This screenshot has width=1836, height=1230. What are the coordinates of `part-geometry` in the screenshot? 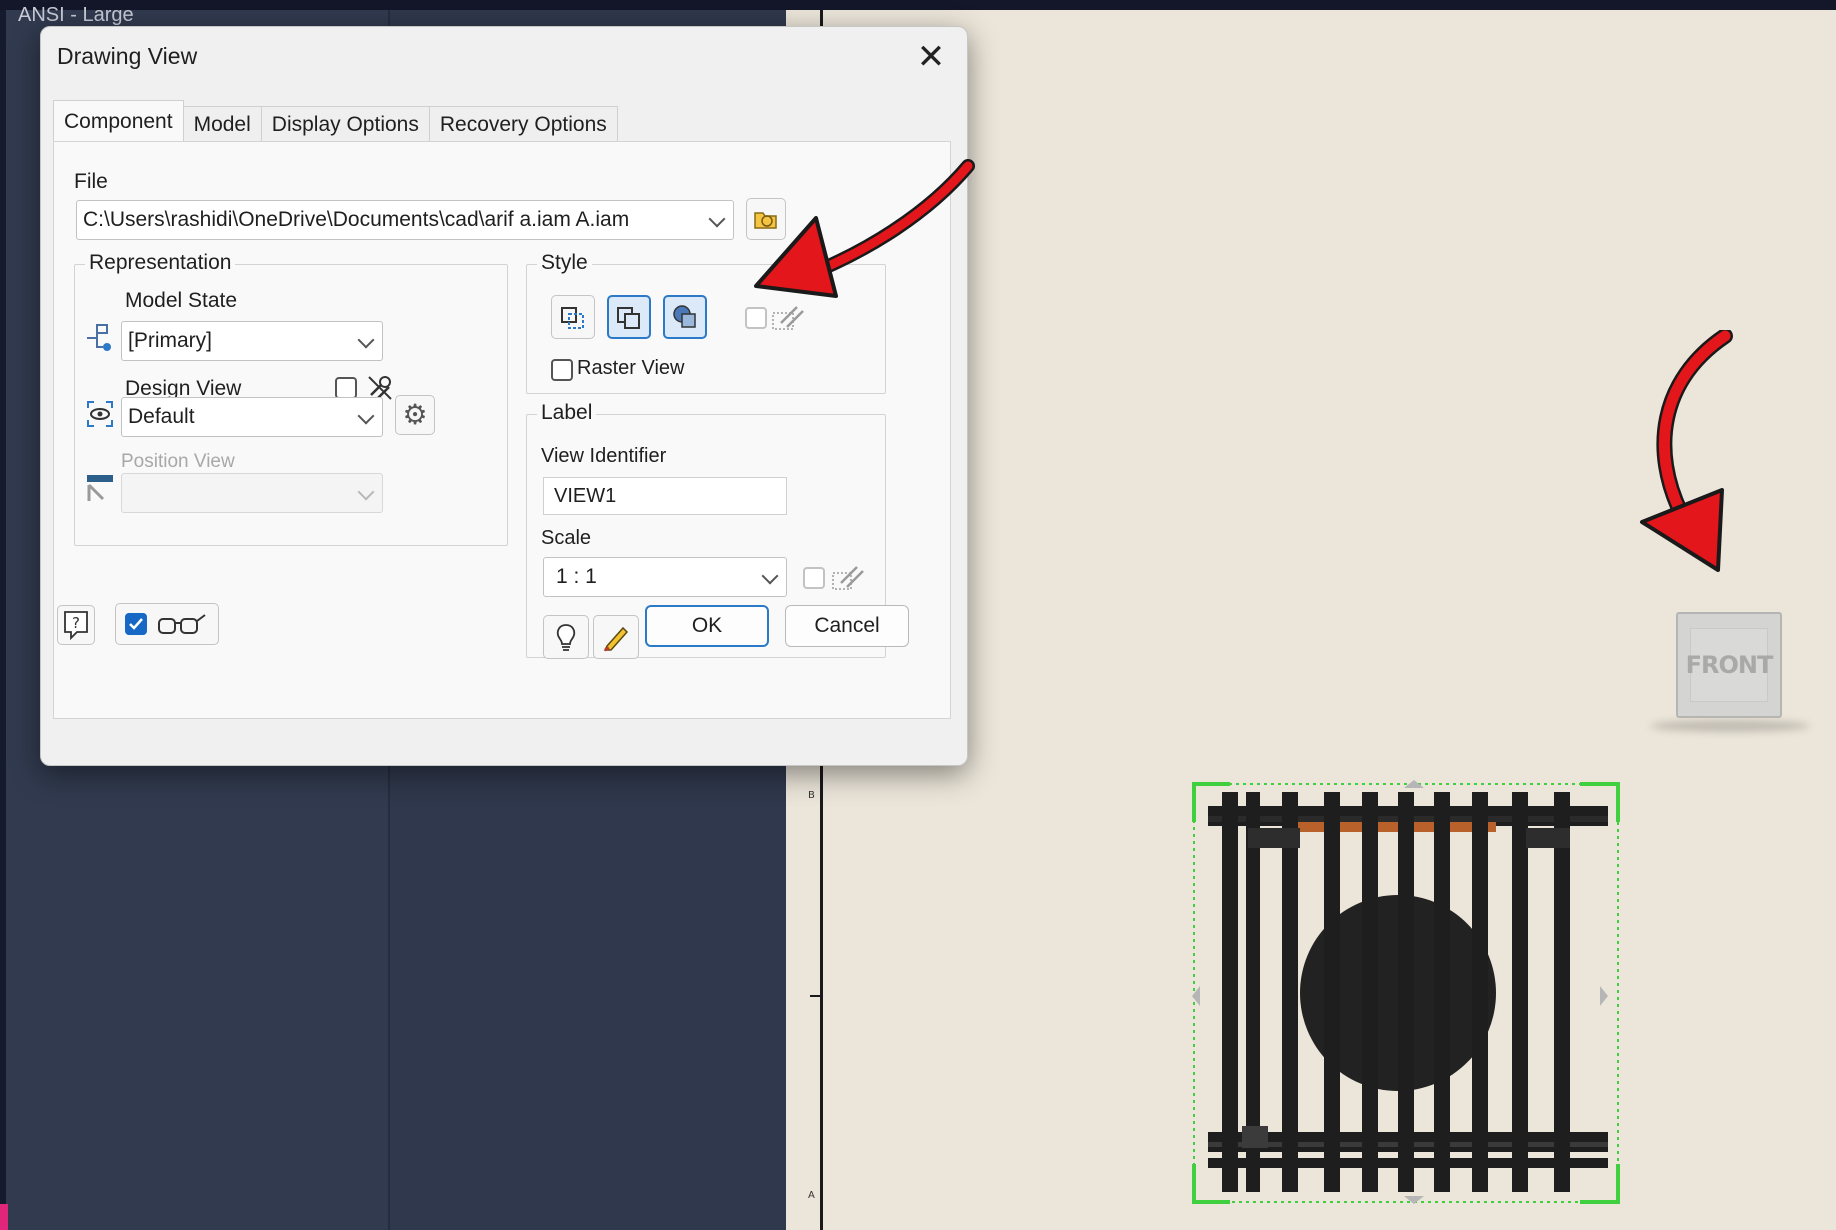 It's located at (1408, 992).